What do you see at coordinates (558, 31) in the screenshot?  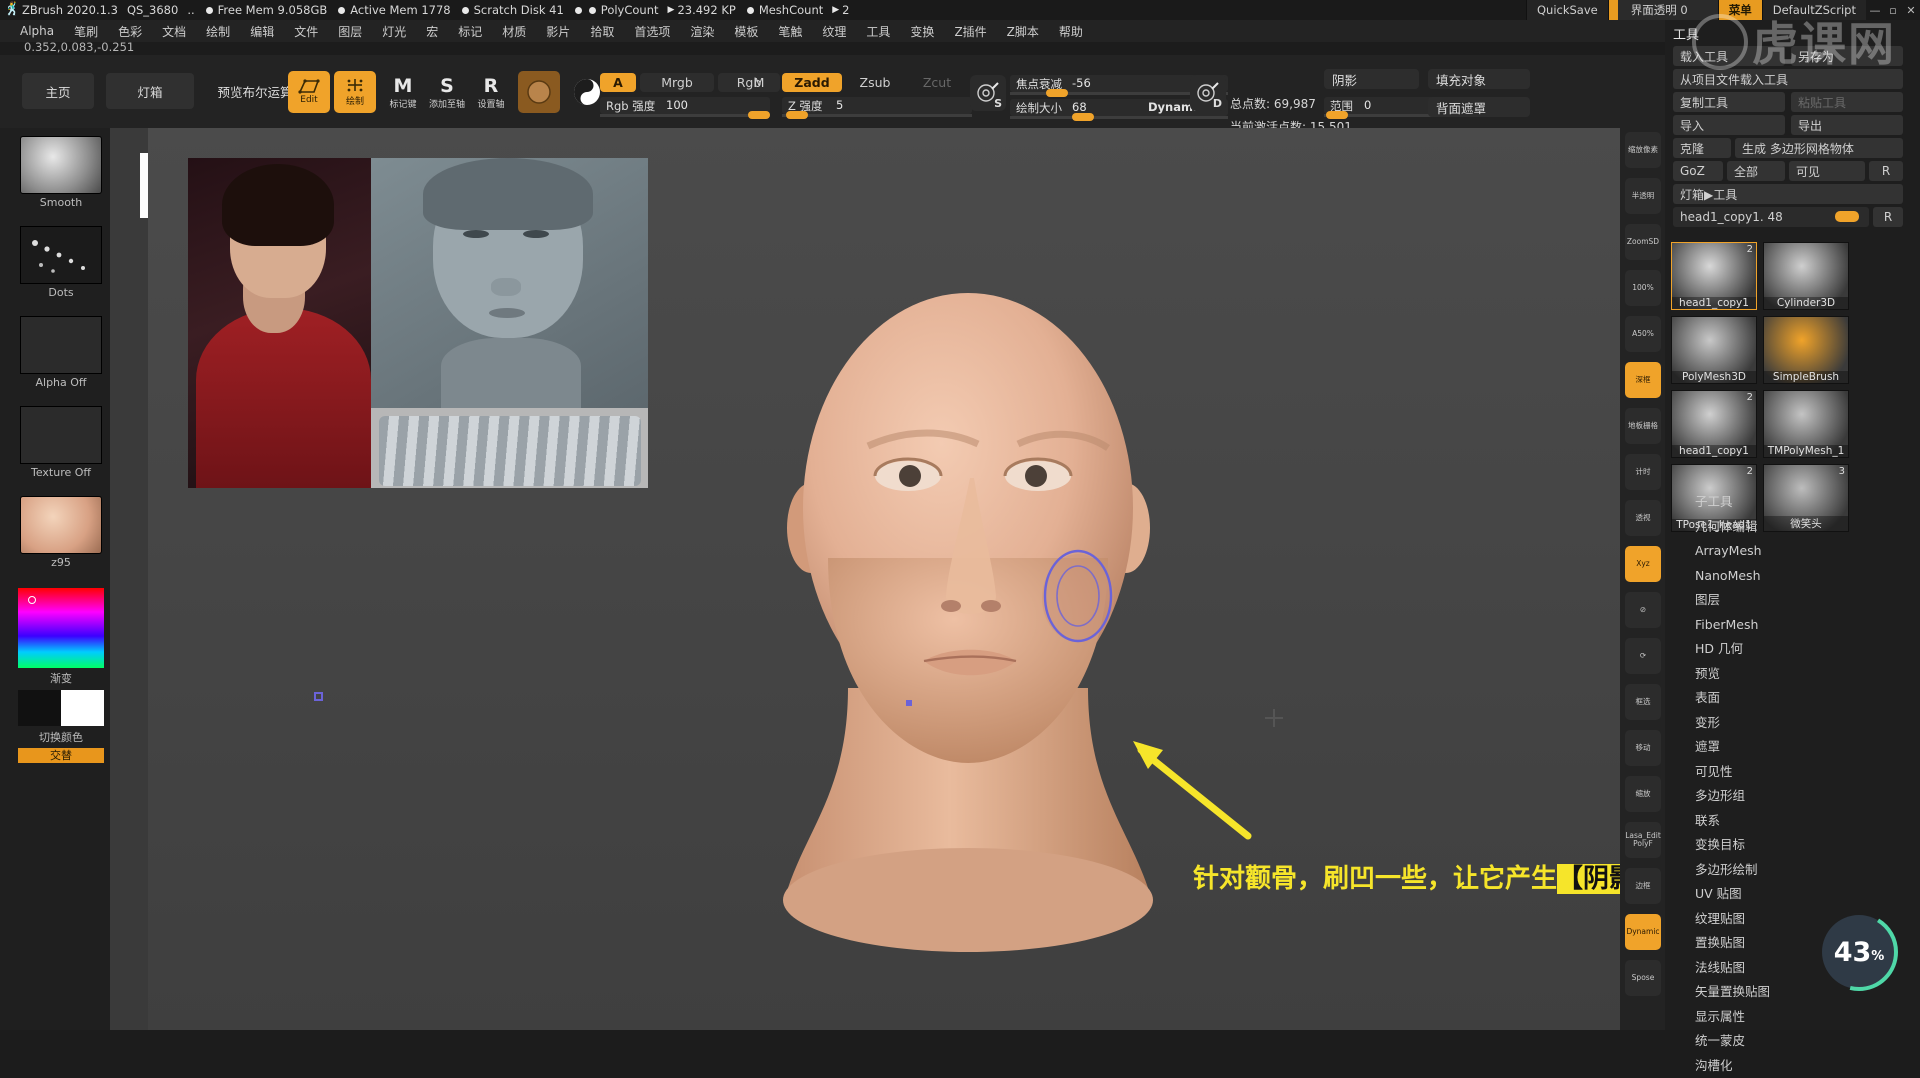 I see `menu-item-12: 影片` at bounding box center [558, 31].